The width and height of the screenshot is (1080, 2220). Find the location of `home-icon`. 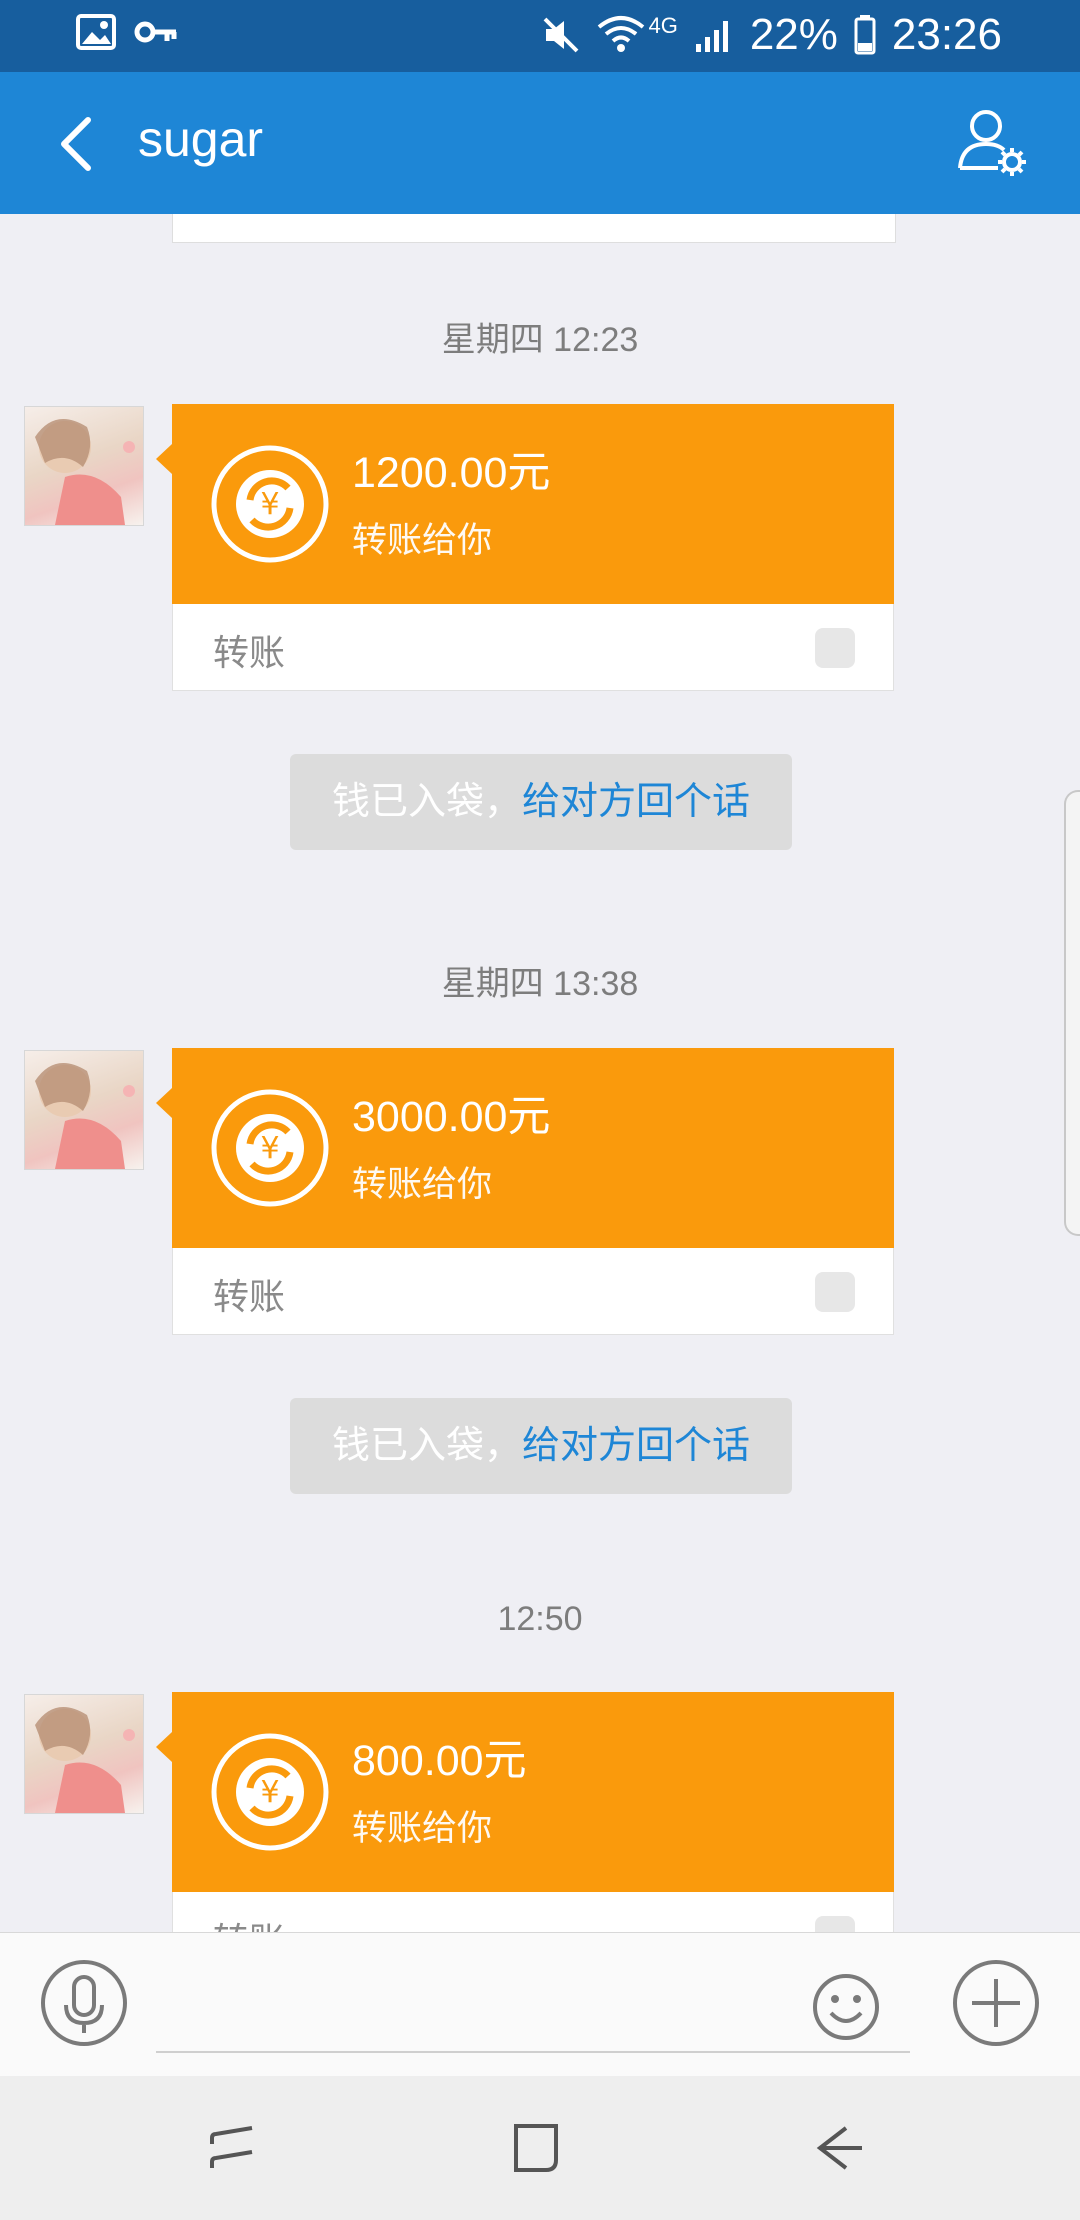

home-icon is located at coordinates (536, 2148).